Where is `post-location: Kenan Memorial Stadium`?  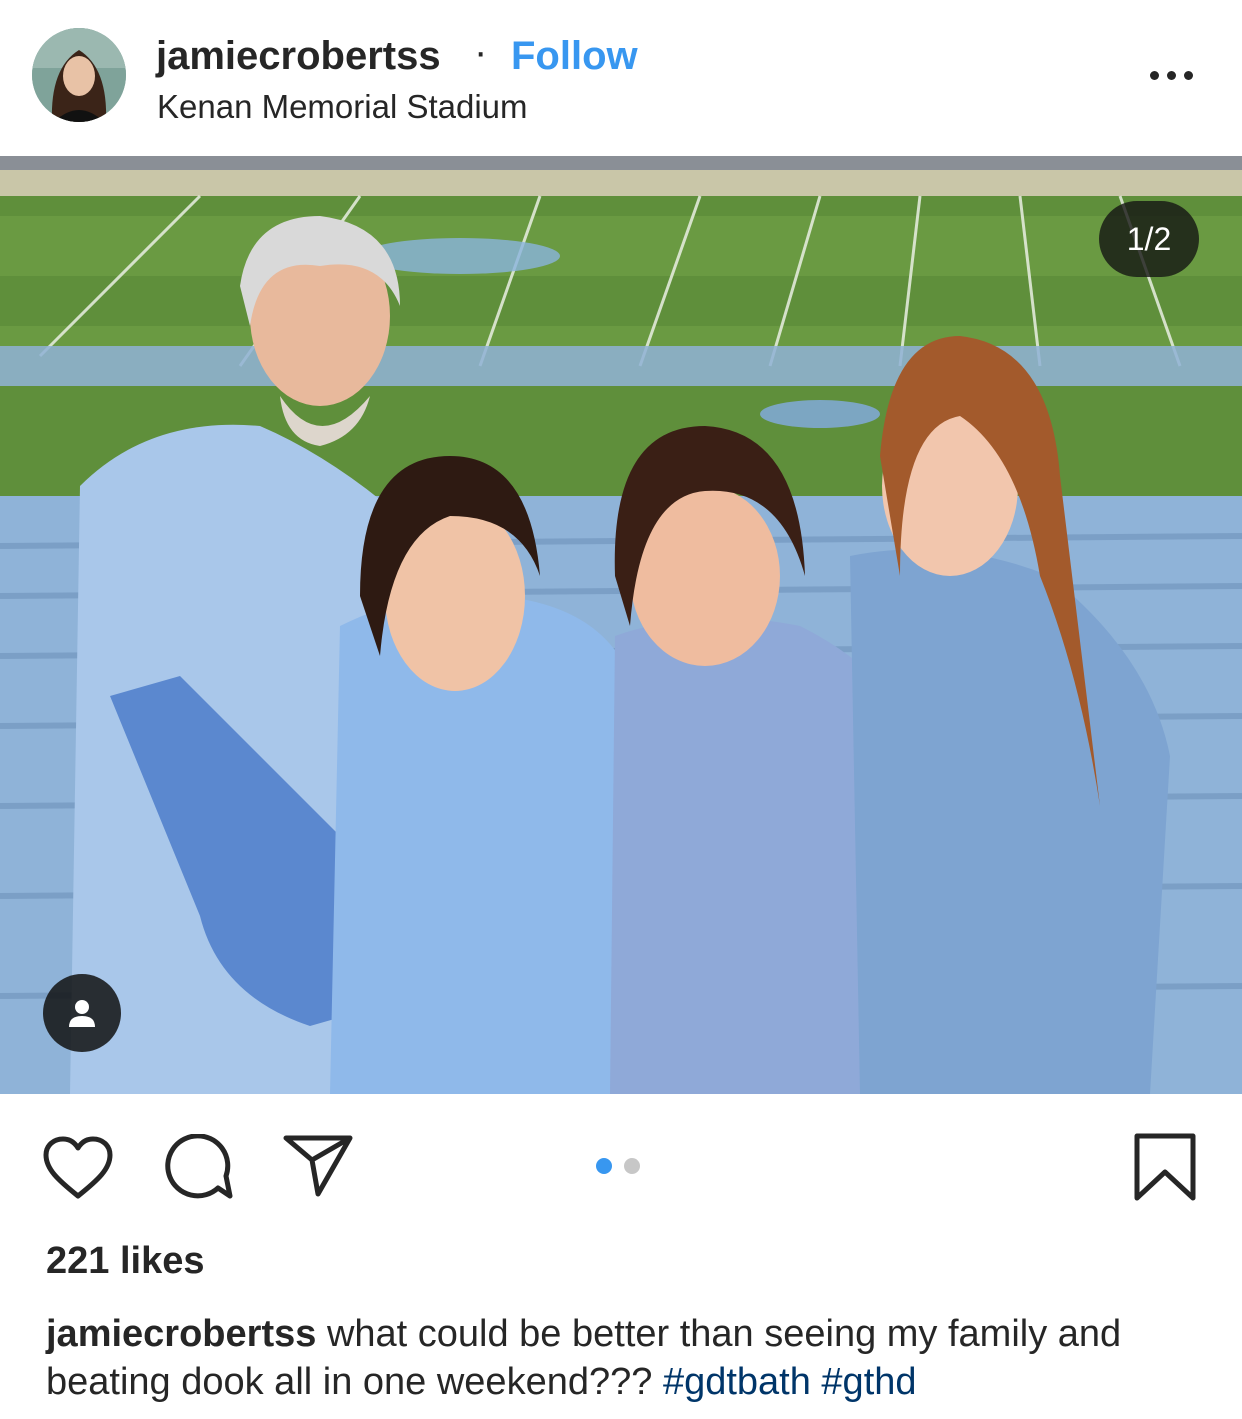
post-location: Kenan Memorial Stadium is located at coordinates (342, 107).